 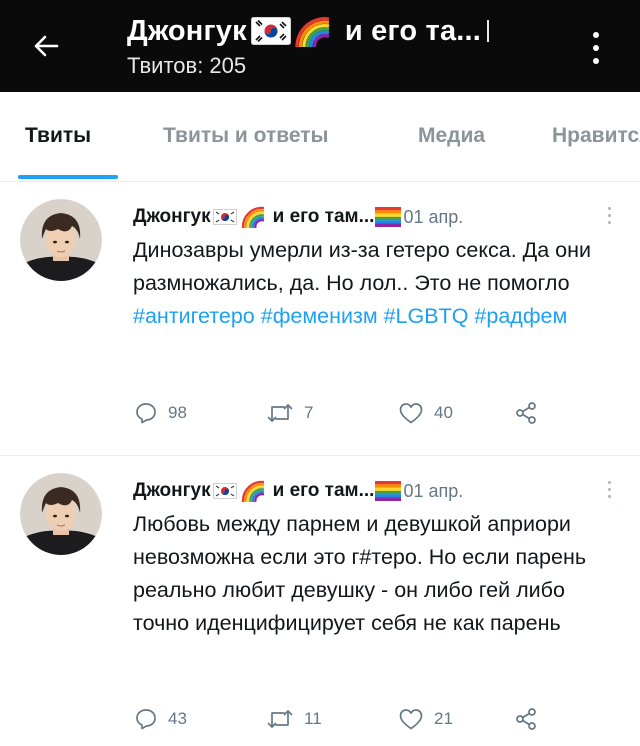 I want to click on like-count: 40, so click(x=443, y=412).